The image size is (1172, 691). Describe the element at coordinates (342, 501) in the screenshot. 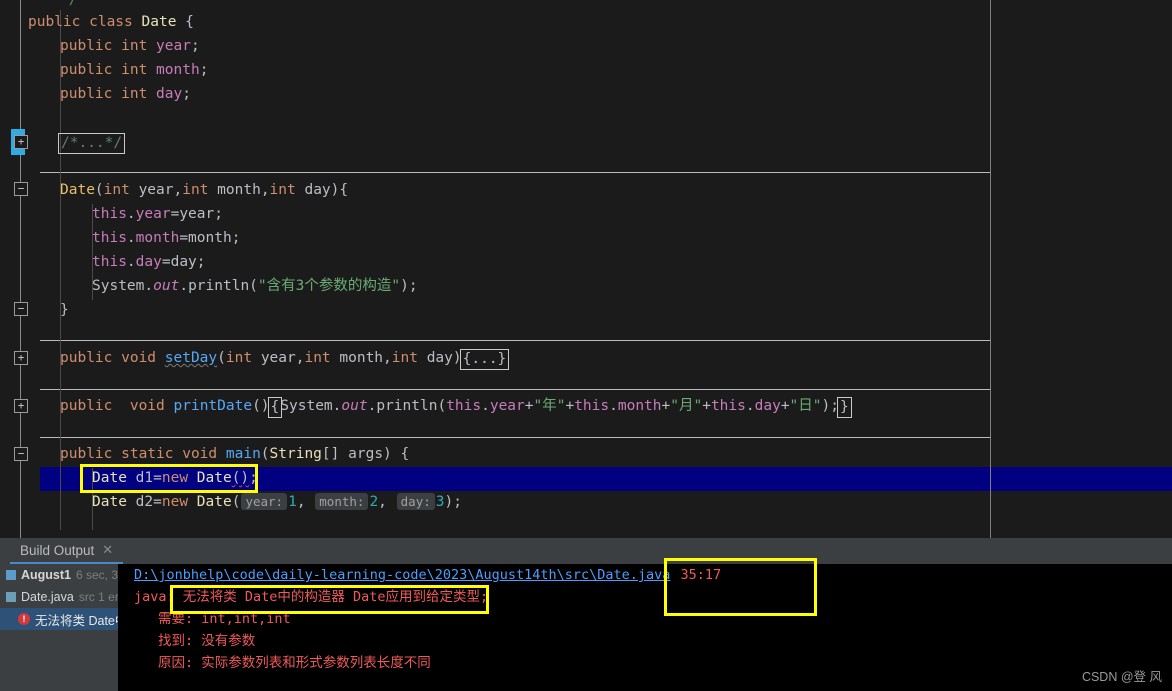

I see `param-hint-month: month:` at that location.